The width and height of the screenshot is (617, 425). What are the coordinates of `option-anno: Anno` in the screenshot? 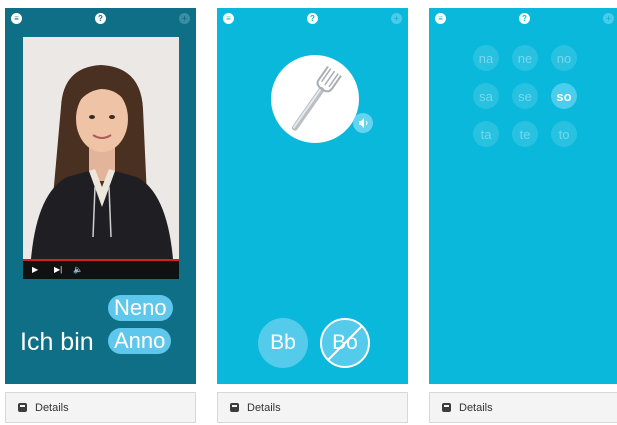 It's located at (140, 341).